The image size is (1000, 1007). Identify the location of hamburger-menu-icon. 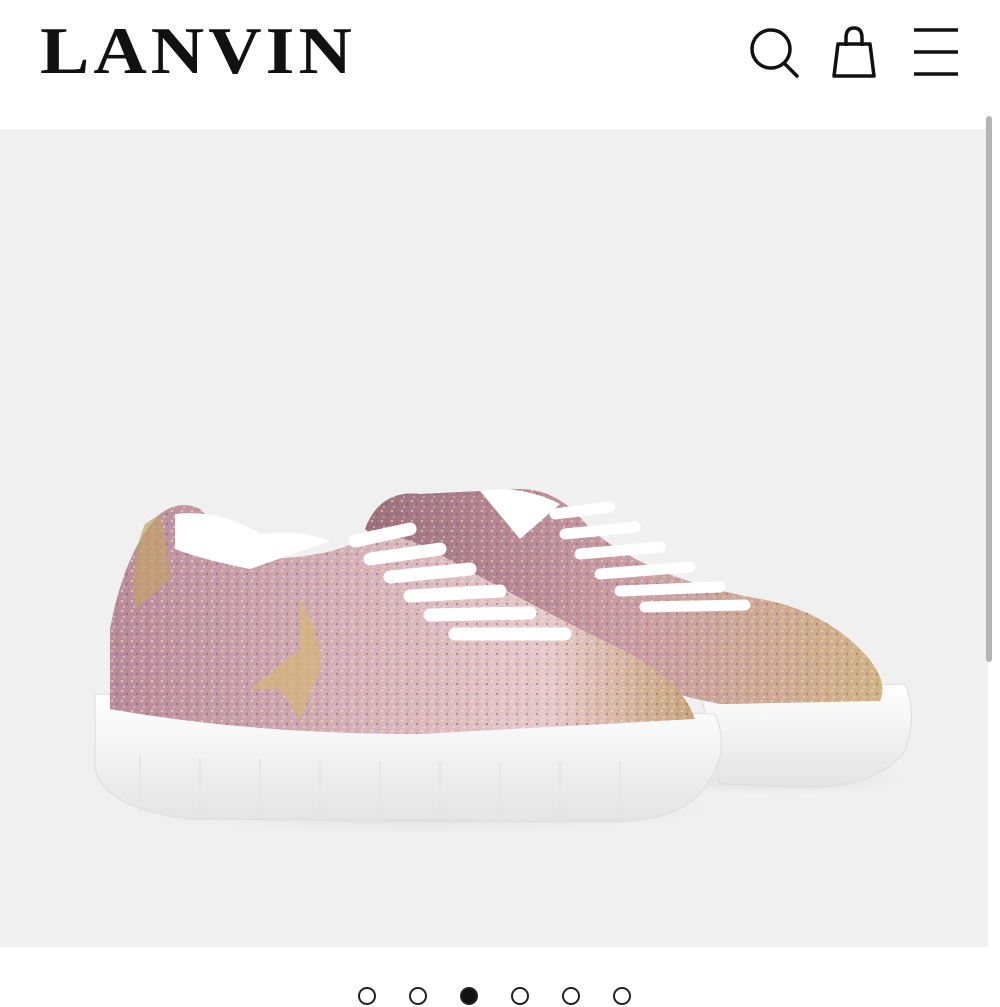
(934, 52).